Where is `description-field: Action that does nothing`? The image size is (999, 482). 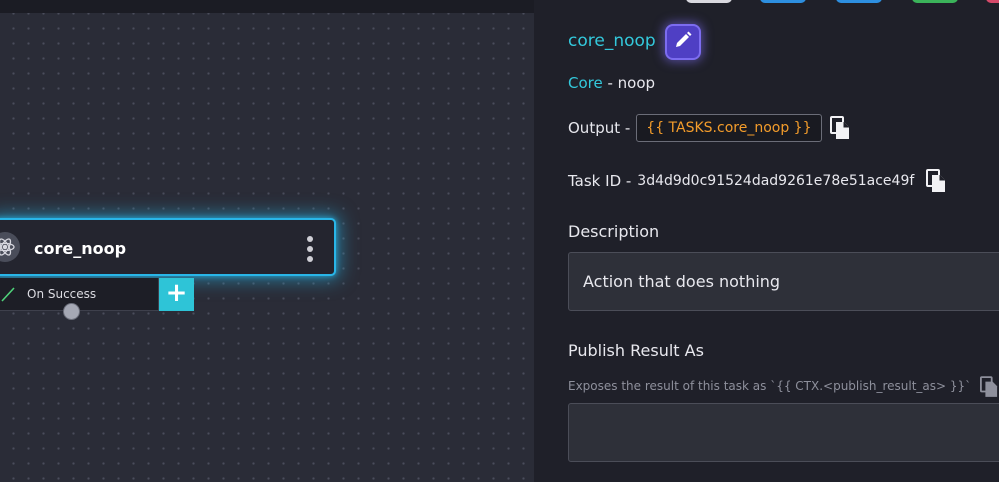
description-field: Action that does nothing is located at coordinates (783, 281).